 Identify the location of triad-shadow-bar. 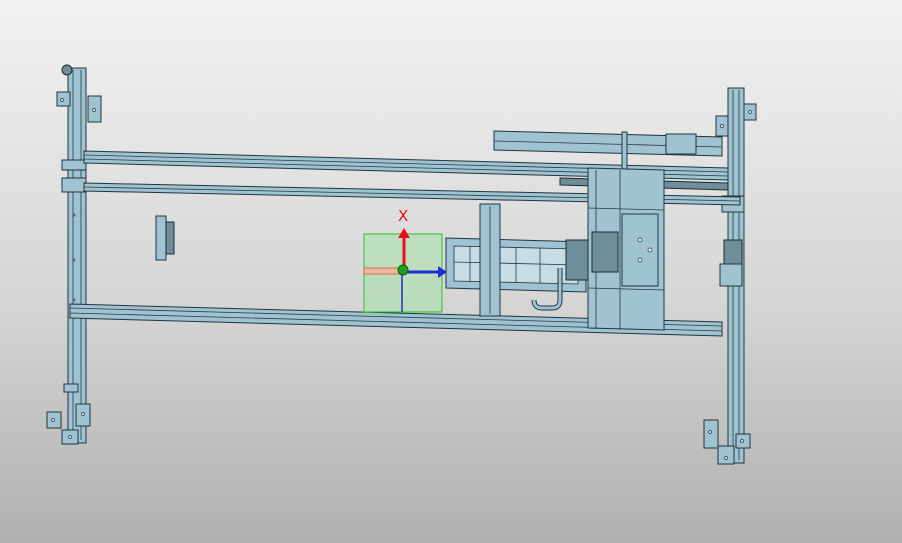
(383, 271).